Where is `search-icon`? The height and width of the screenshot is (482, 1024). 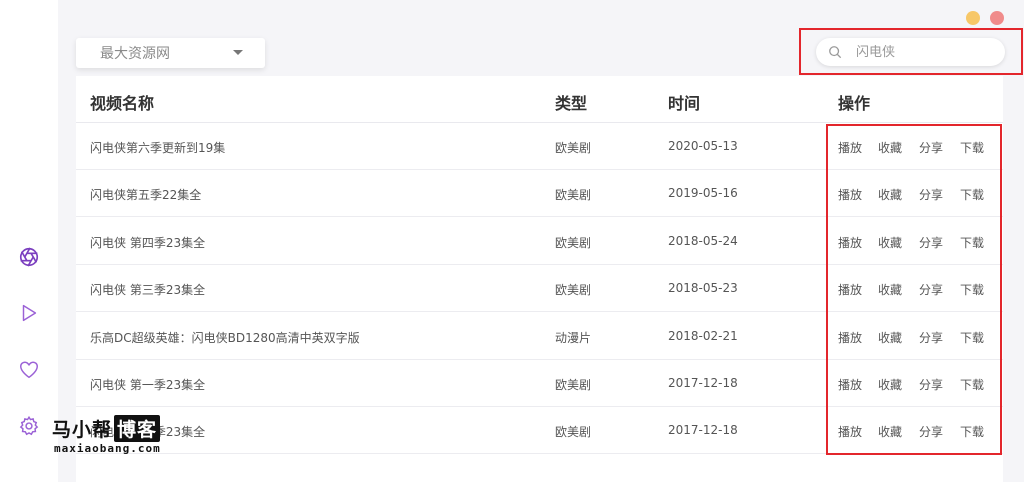 search-icon is located at coordinates (835, 52).